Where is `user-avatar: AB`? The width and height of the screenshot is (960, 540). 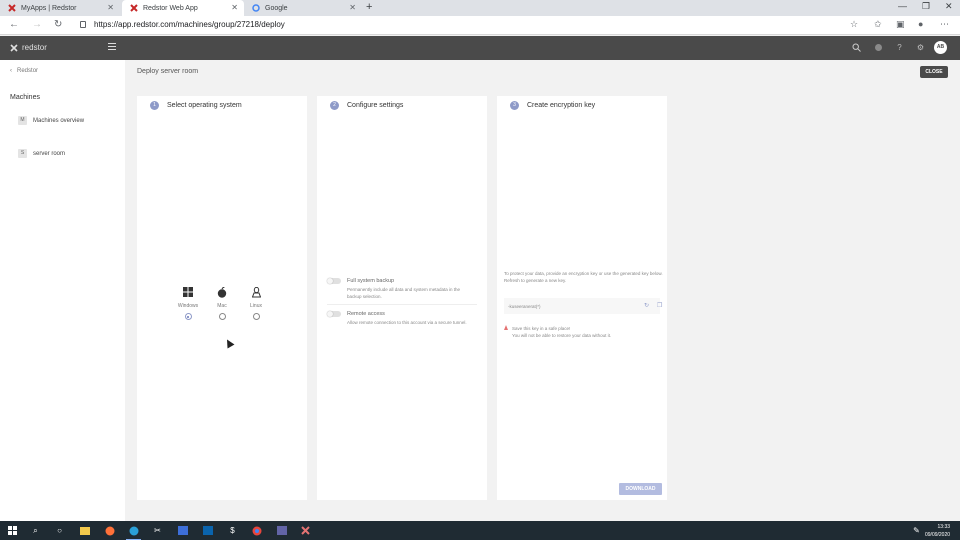 user-avatar: AB is located at coordinates (940, 47).